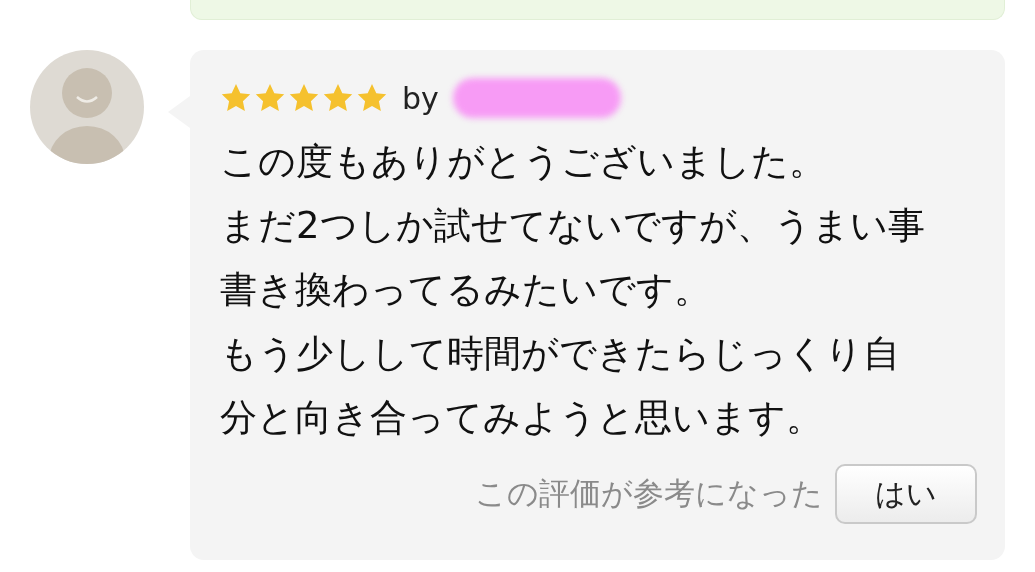  What do you see at coordinates (87, 107) in the screenshot?
I see `avatar-icon` at bounding box center [87, 107].